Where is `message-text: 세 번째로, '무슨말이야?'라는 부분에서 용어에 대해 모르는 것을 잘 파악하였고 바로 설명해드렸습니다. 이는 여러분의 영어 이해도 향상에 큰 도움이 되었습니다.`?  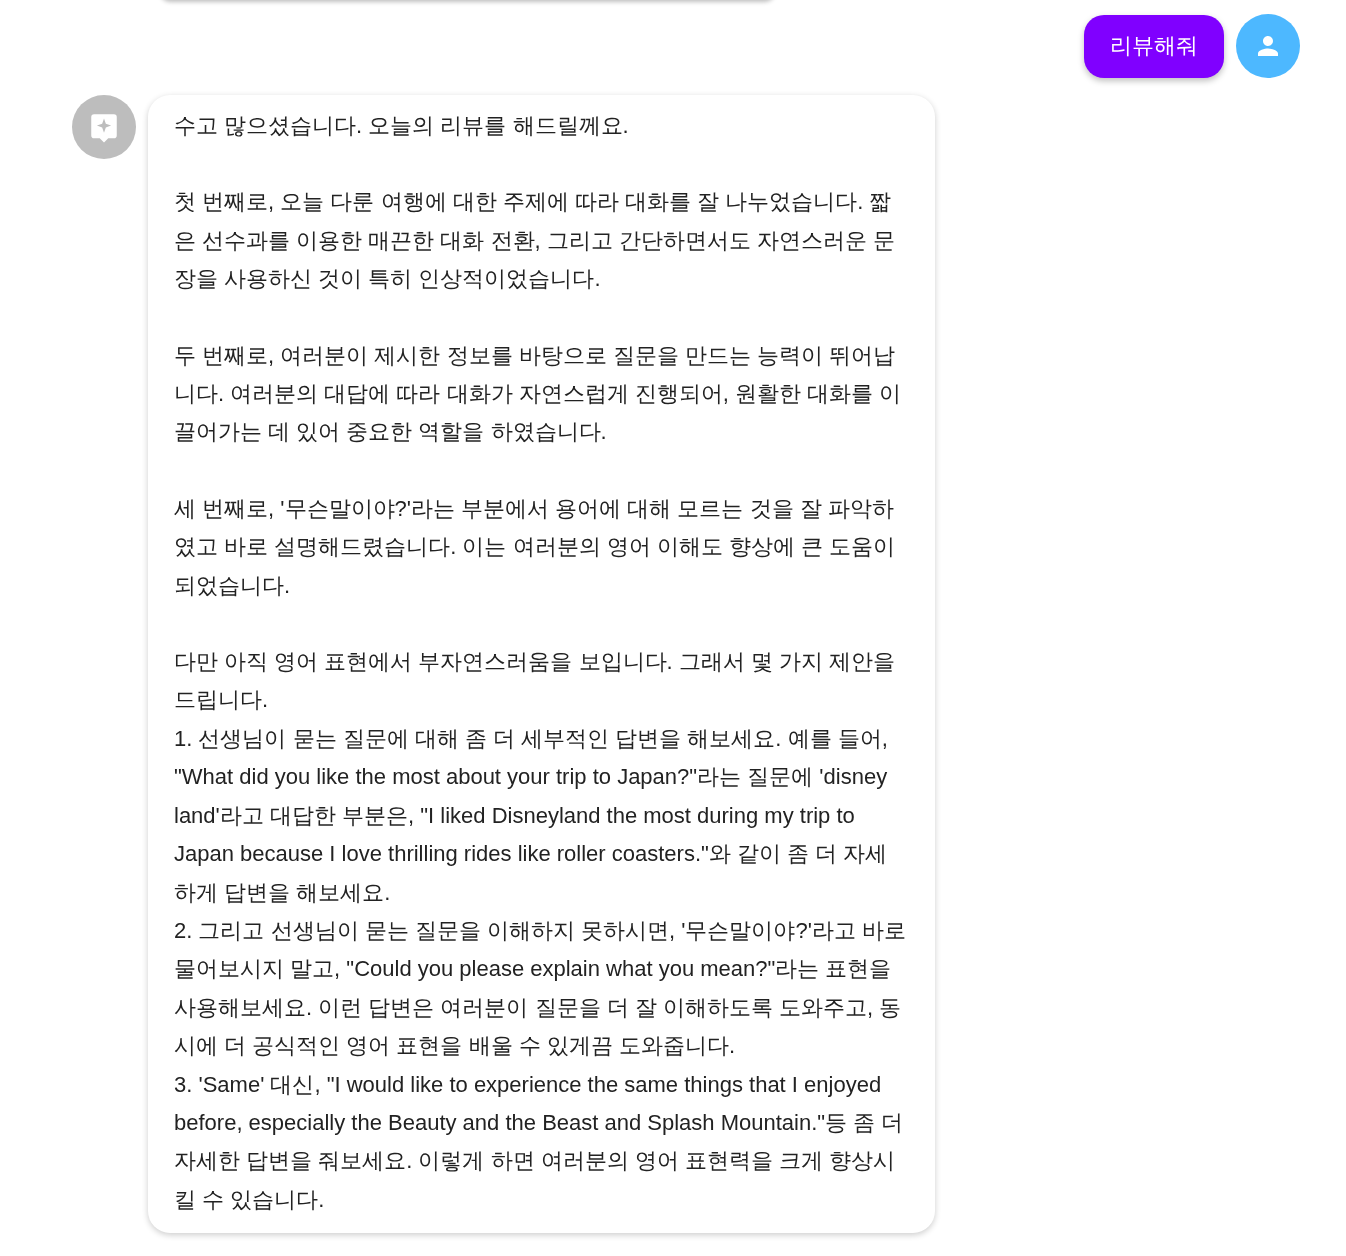 message-text: 세 번째로, '무슨말이야?'라는 부분에서 용어에 대해 모르는 것을 잘 파악하였고 바로 설명해드렸습니다. 이는 여러분의 영어 이해도 향상에 큰 도움이 되었습니다. is located at coordinates (535, 547).